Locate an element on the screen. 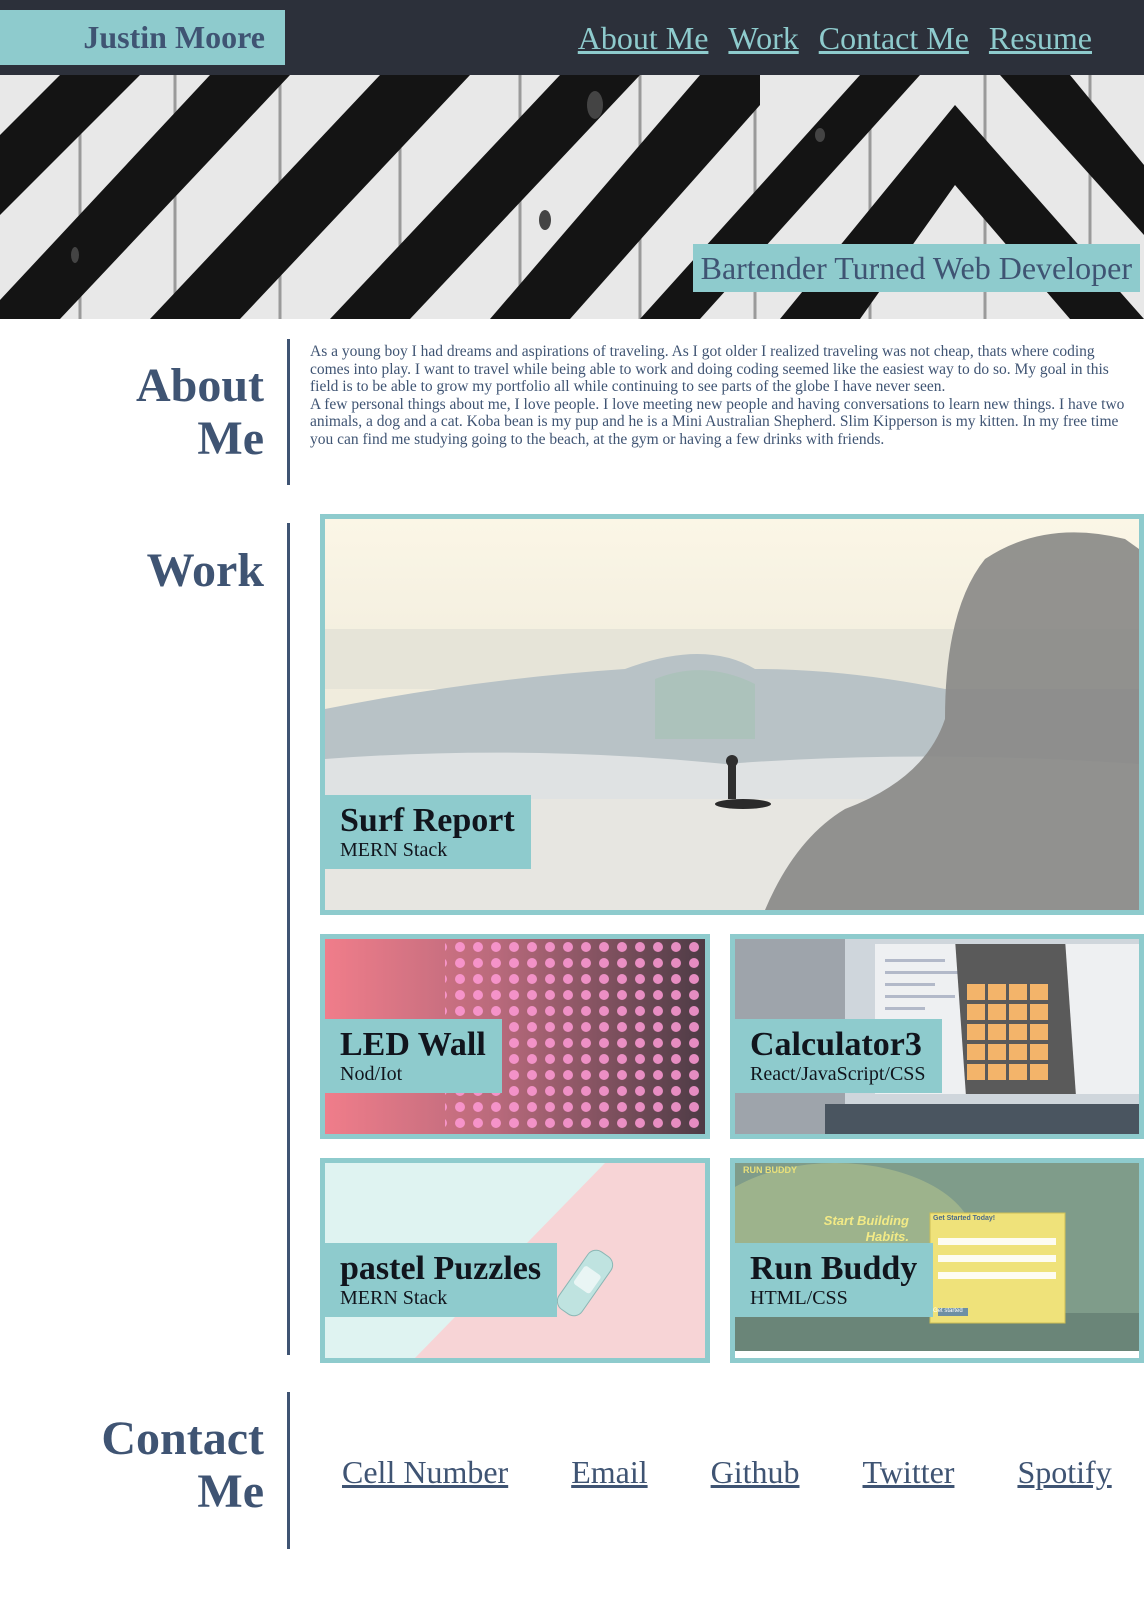 This screenshot has height=1607, width=1144. project-card-calculator3: Calculator3 React/JavaScript/CSS is located at coordinates (937, 1036).